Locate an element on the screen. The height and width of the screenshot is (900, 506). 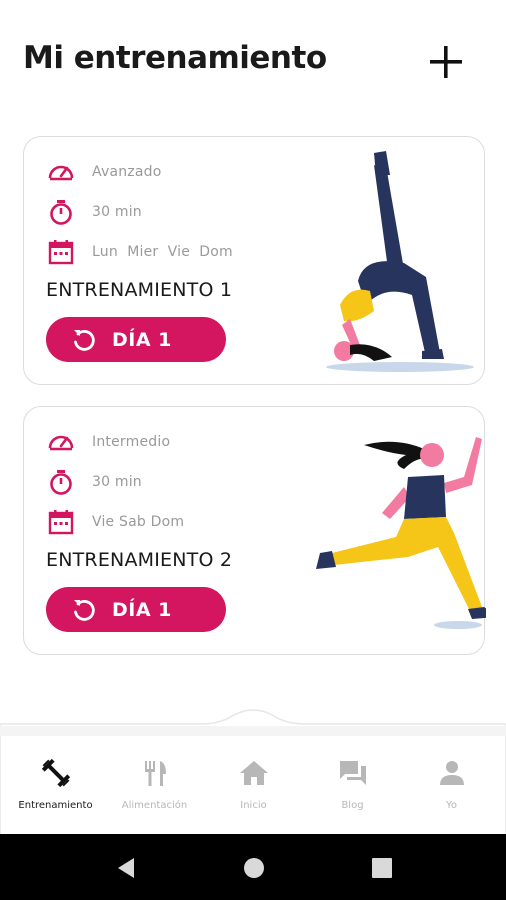
page-title: Mi entrenamiento is located at coordinates (175, 58).